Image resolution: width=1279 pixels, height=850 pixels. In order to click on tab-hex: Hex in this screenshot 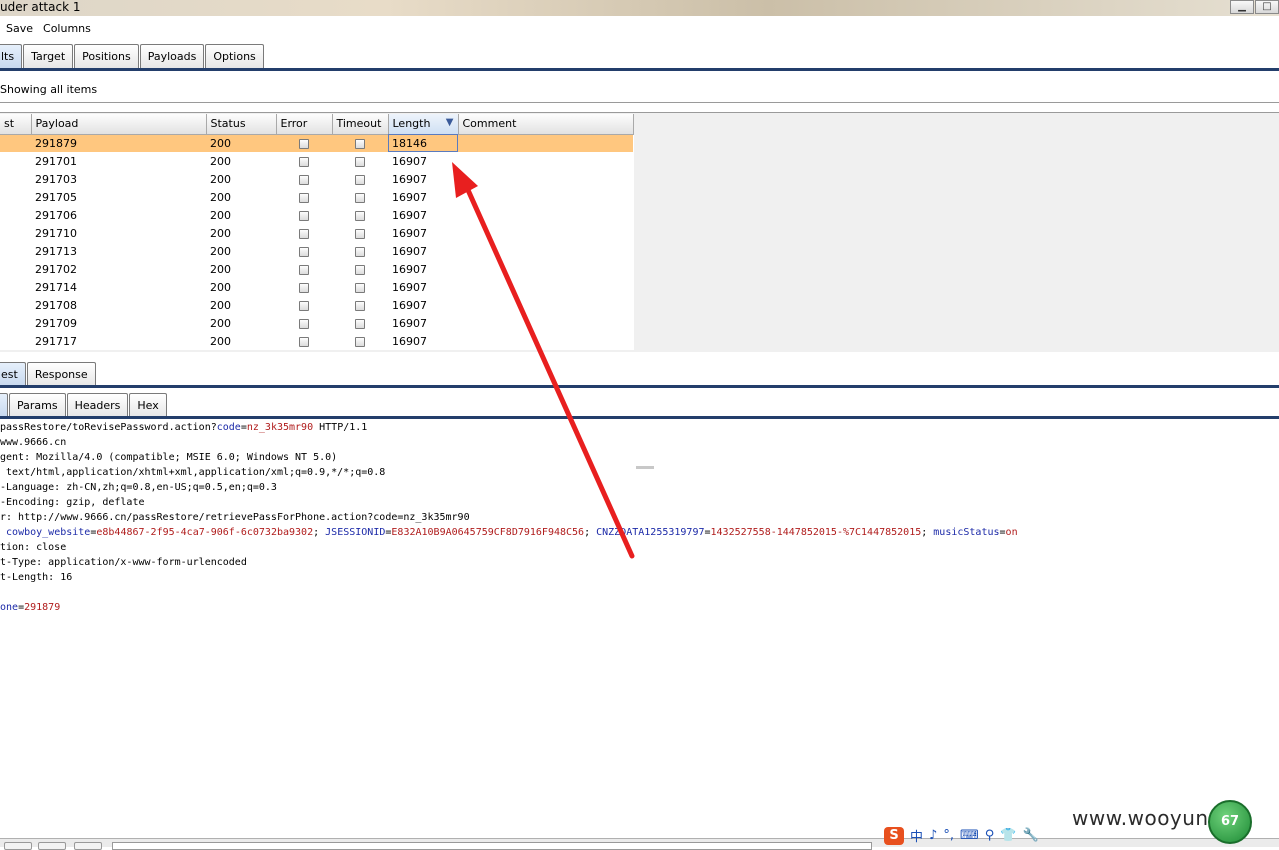, I will do `click(148, 405)`.